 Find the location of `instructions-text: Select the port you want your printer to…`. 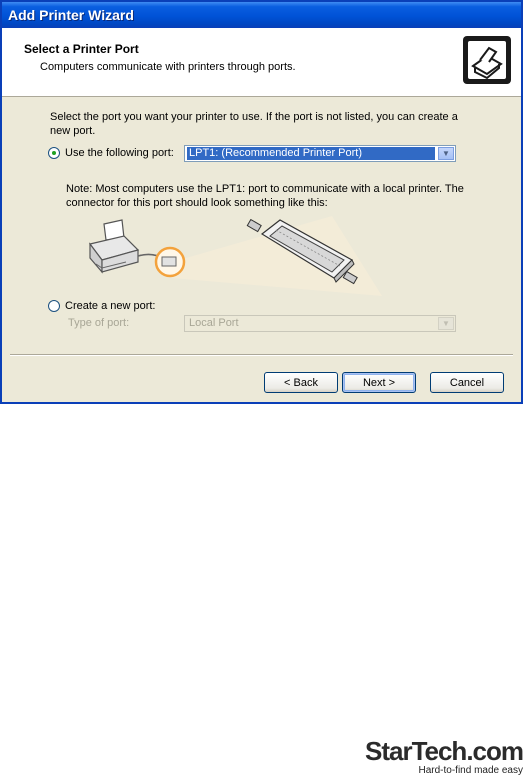

instructions-text: Select the port you want your printer to… is located at coordinates (254, 124).